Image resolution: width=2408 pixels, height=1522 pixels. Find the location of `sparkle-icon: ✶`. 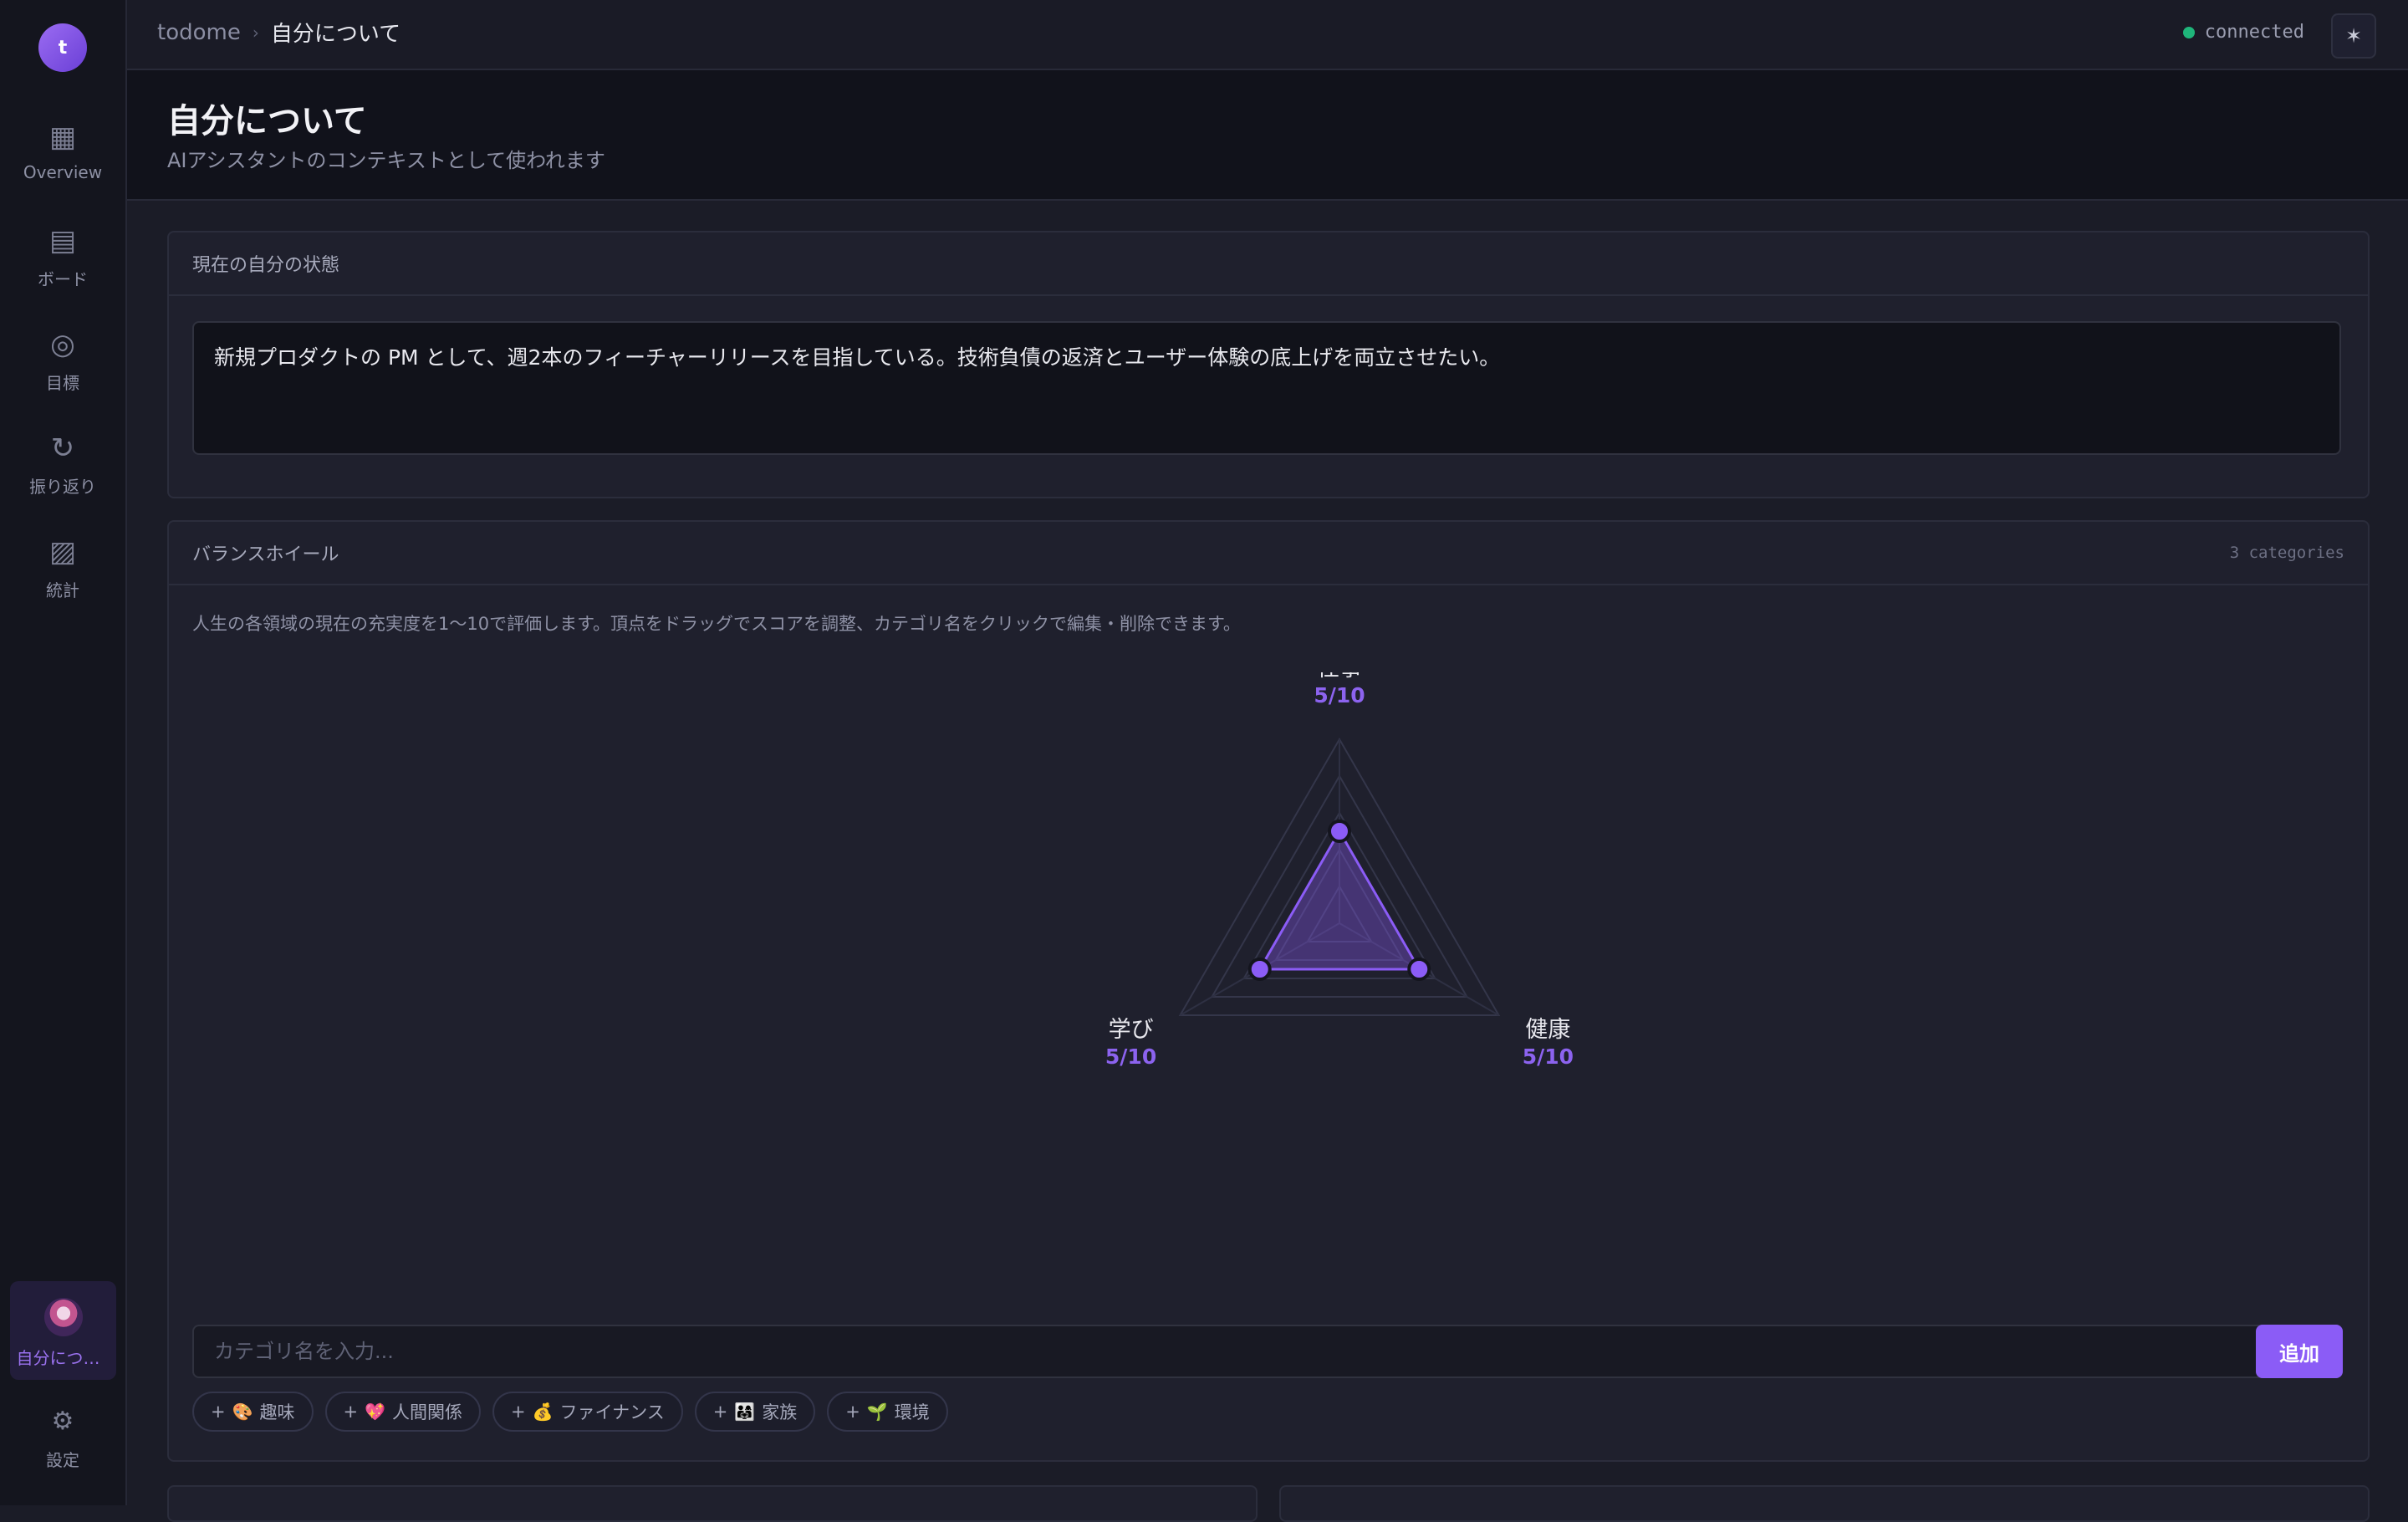

sparkle-icon: ✶ is located at coordinates (2354, 36).